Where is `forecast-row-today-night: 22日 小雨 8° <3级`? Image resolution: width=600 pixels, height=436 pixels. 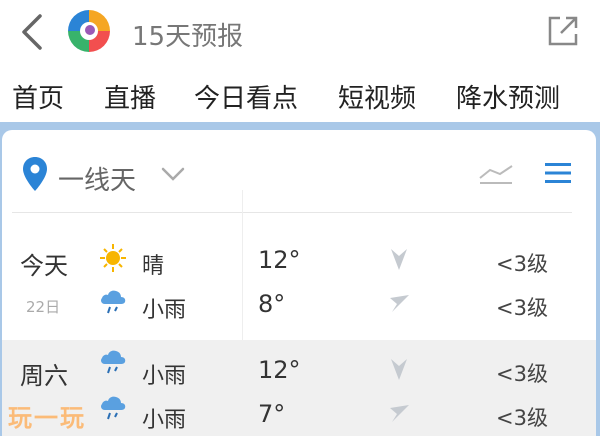
forecast-row-today-night: 22日 小雨 8° <3级 is located at coordinates (299, 306).